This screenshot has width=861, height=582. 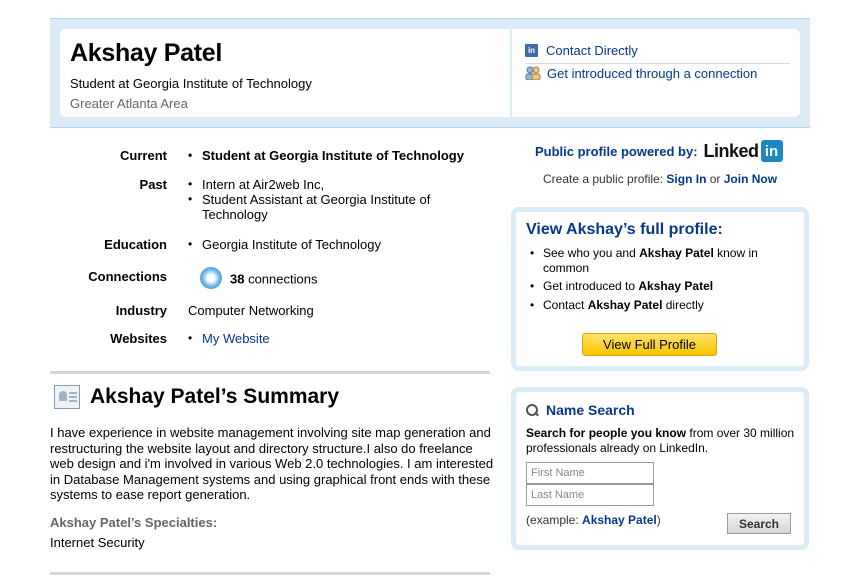 What do you see at coordinates (236, 338) in the screenshot?
I see `my-website-link: My Website` at bounding box center [236, 338].